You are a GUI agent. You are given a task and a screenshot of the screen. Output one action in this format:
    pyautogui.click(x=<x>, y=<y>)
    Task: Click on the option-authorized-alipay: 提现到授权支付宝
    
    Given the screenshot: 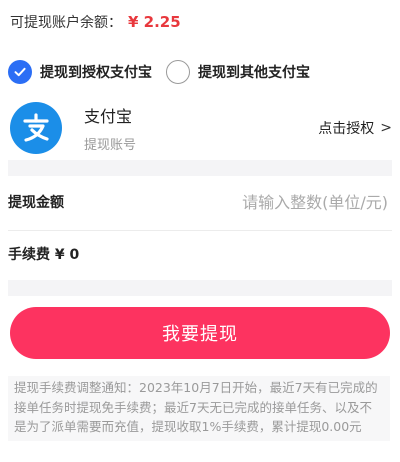 What is the action you would take?
    pyautogui.click(x=80, y=72)
    